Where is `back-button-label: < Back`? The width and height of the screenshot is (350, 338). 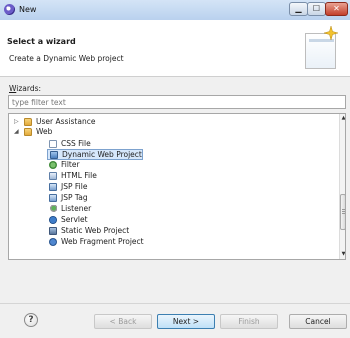
back-button-label: < Back is located at coordinates (123, 321).